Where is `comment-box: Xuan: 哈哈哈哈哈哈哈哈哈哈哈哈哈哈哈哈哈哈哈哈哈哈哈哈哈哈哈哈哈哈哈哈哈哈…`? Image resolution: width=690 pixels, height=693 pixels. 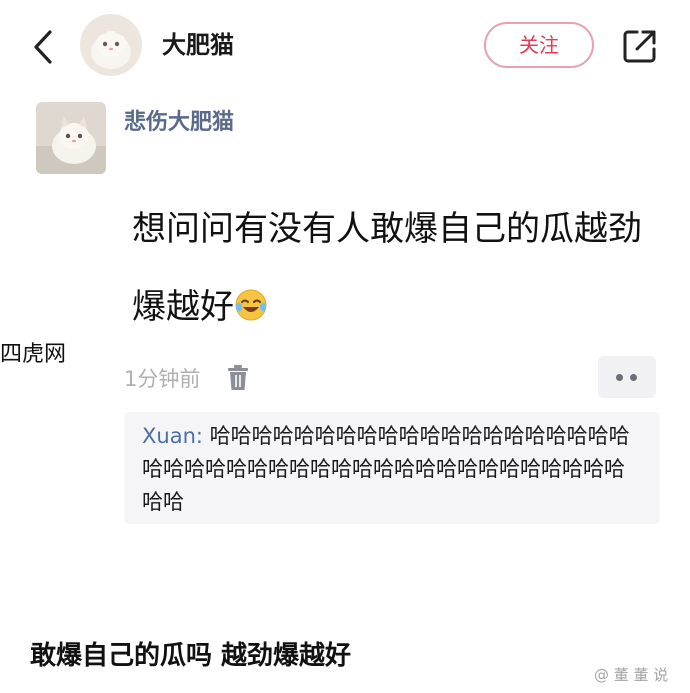
comment-box: Xuan: 哈哈哈哈哈哈哈哈哈哈哈哈哈哈哈哈哈哈哈哈哈哈哈哈哈哈哈哈哈哈哈哈哈哈… is located at coordinates (392, 468).